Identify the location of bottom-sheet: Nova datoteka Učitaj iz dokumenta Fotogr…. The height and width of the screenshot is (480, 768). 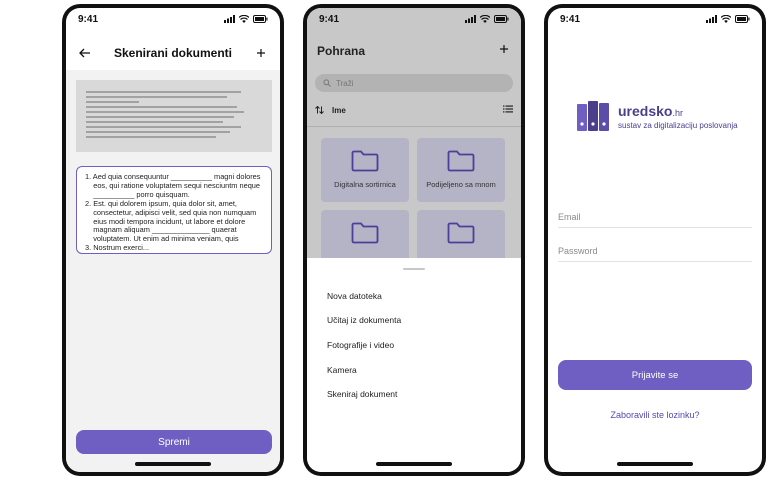
(414, 365).